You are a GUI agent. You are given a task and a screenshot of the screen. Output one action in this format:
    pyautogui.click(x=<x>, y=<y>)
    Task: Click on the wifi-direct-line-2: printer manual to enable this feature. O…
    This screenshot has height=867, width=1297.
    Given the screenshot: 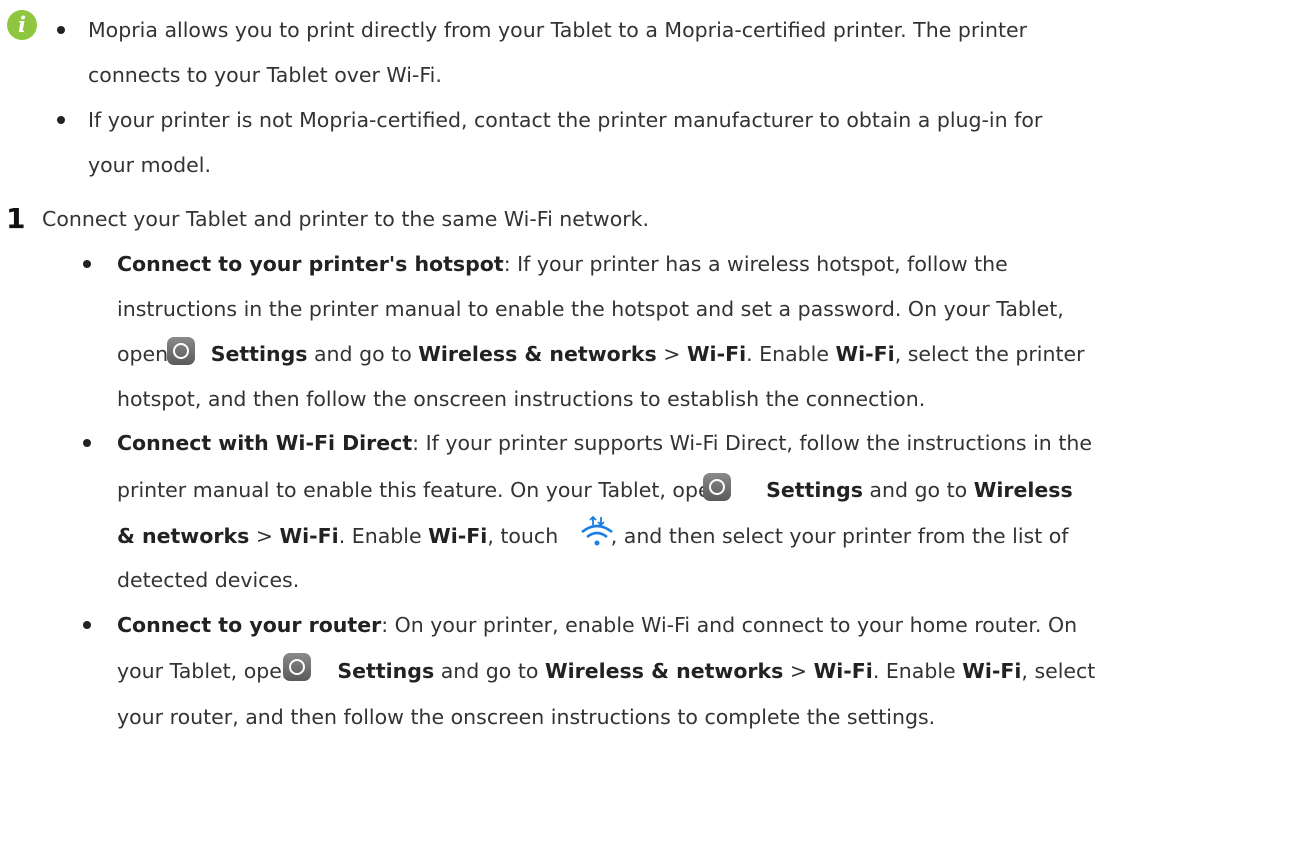 What is the action you would take?
    pyautogui.click(x=595, y=490)
    